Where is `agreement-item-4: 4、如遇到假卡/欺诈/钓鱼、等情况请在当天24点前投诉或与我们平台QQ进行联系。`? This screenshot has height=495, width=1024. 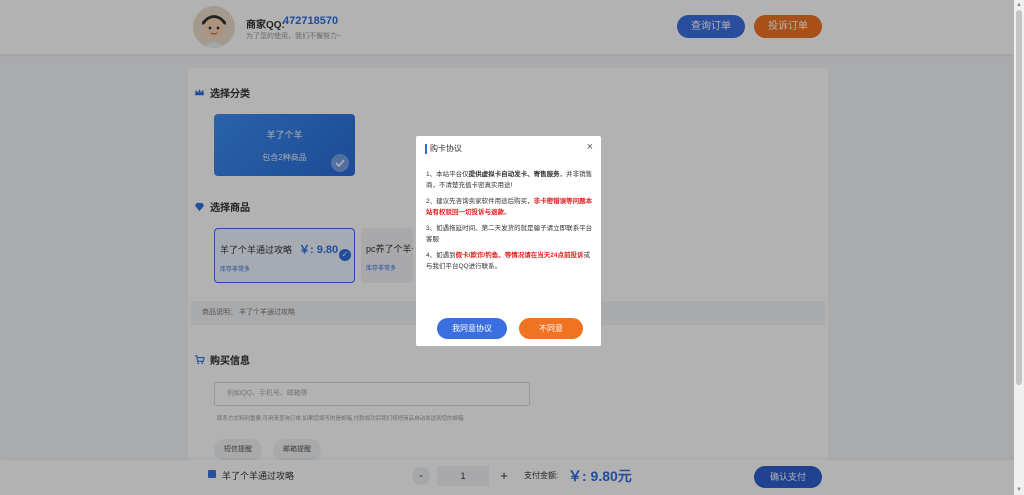 agreement-item-4: 4、如遇到假卡/欺诈/钓鱼、等情况请在当天24点前投诉或与我们平台QQ进行联系。 is located at coordinates (508, 261).